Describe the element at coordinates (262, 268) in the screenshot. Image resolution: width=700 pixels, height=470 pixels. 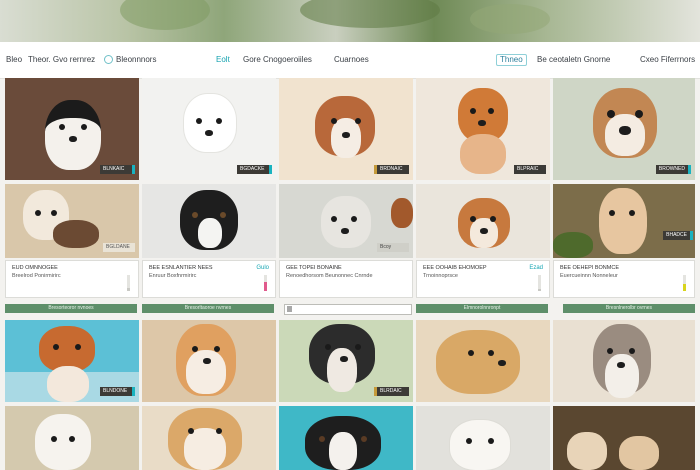
I see `card-tag: Gulo` at that location.